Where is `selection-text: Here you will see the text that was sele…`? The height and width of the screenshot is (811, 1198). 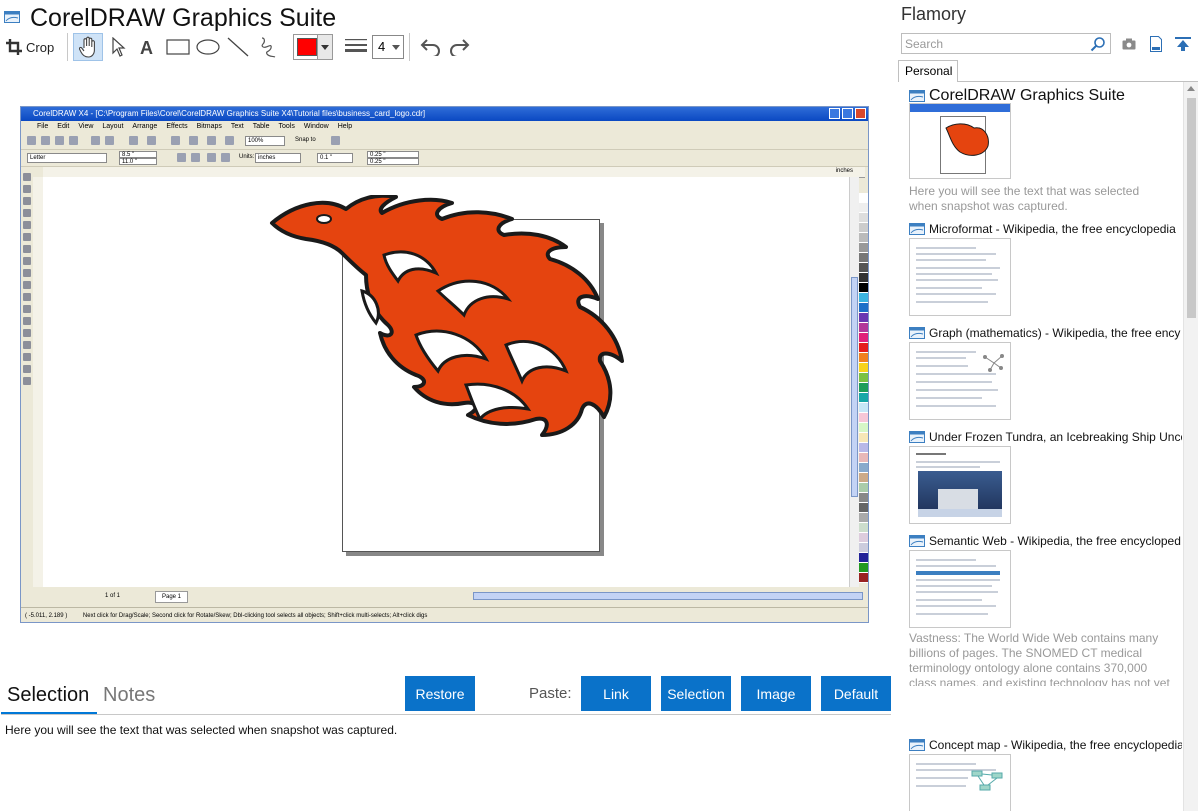 selection-text: Here you will see the text that was sele… is located at coordinates (201, 730).